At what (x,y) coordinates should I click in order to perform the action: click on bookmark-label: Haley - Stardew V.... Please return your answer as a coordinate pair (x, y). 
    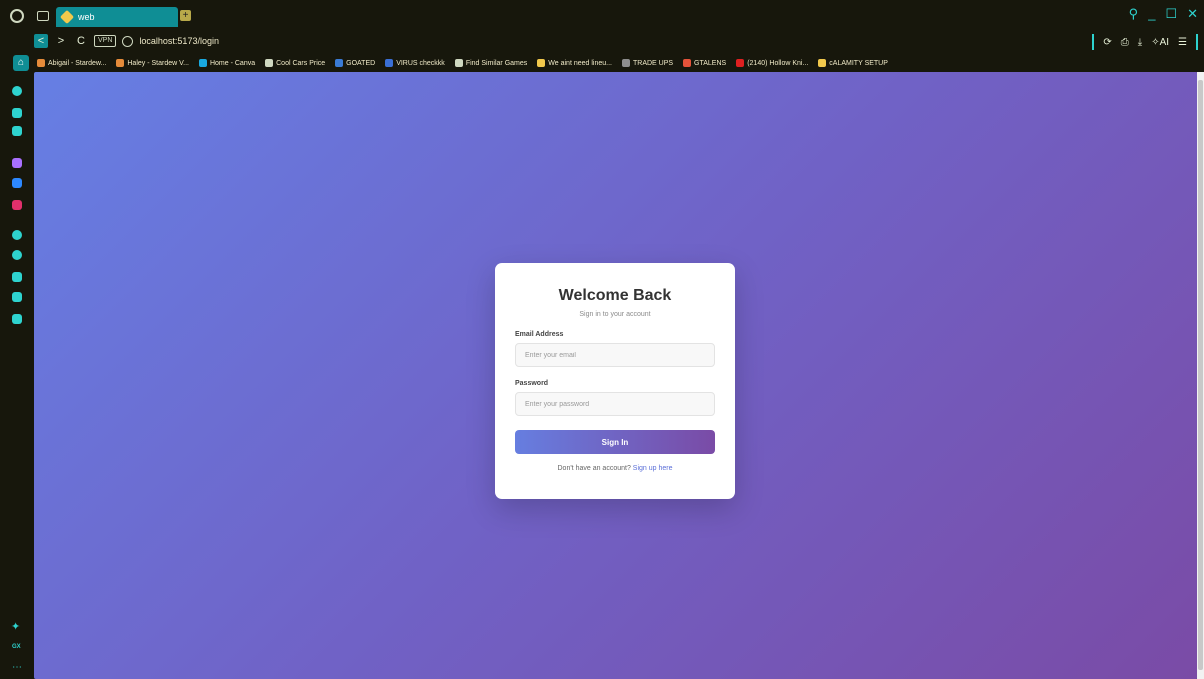
    Looking at the image, I should click on (158, 63).